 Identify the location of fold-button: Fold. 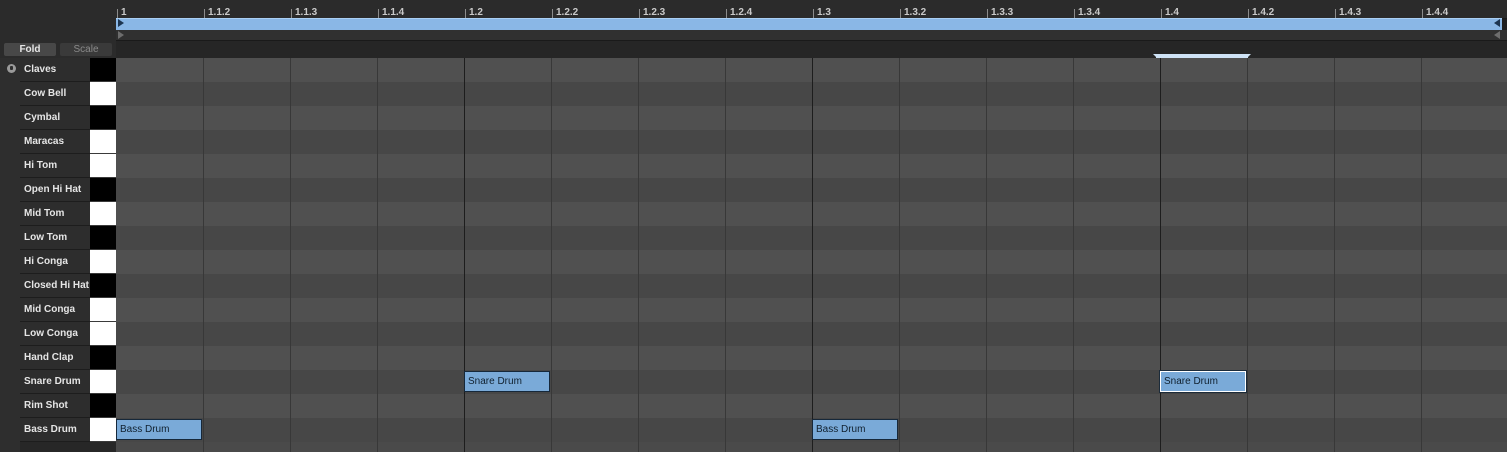
(30, 49).